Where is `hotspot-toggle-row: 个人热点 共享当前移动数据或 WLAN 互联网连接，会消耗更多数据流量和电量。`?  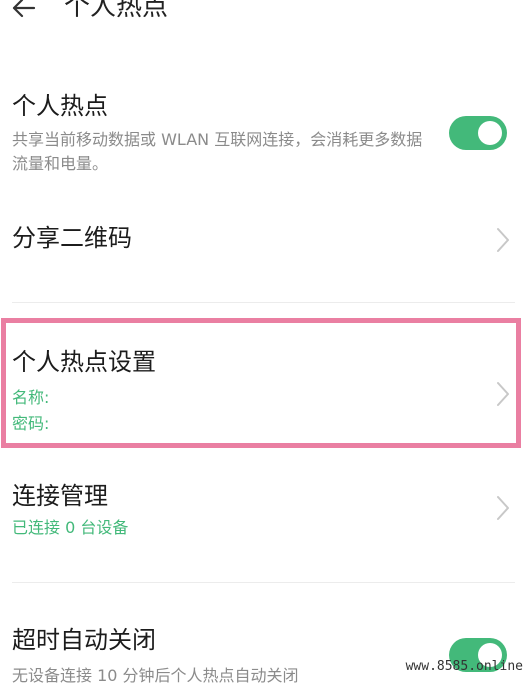 hotspot-toggle-row: 个人热点 共享当前移动数据或 WLAN 互联网连接，会消耗更多数据流量和电量。 is located at coordinates (263, 136).